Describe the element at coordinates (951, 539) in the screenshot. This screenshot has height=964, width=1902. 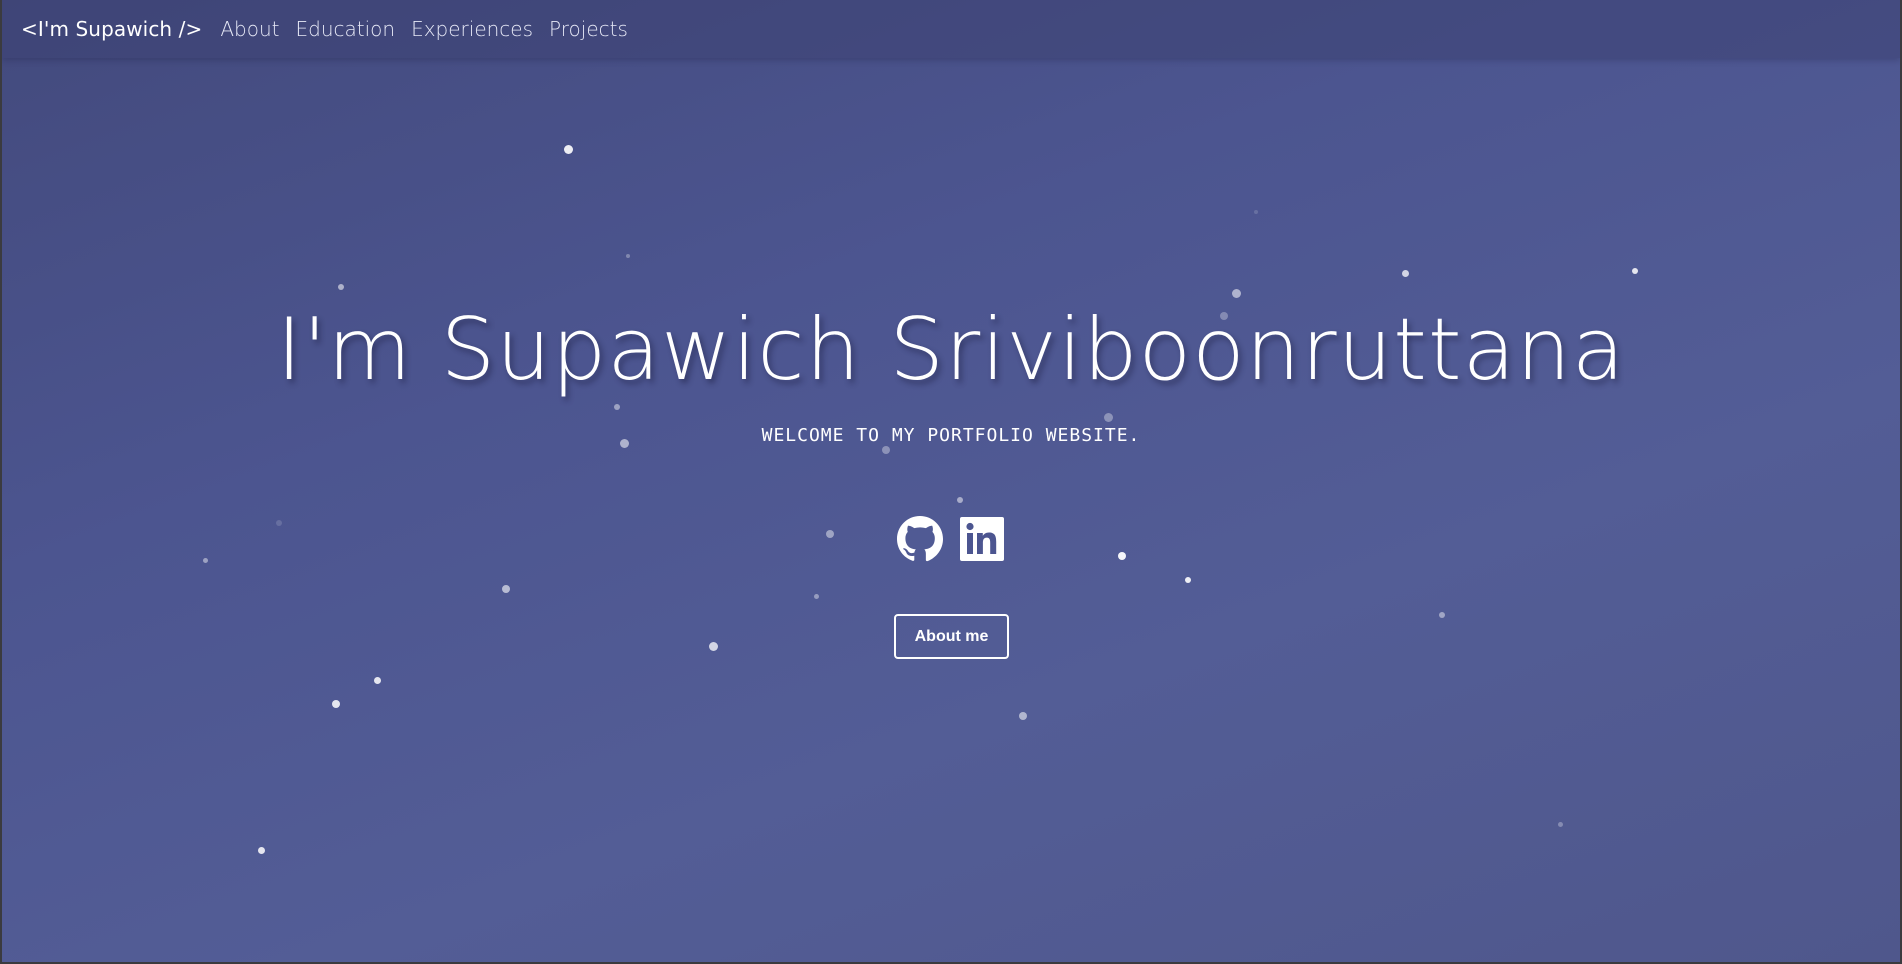
I see `social-links` at that location.